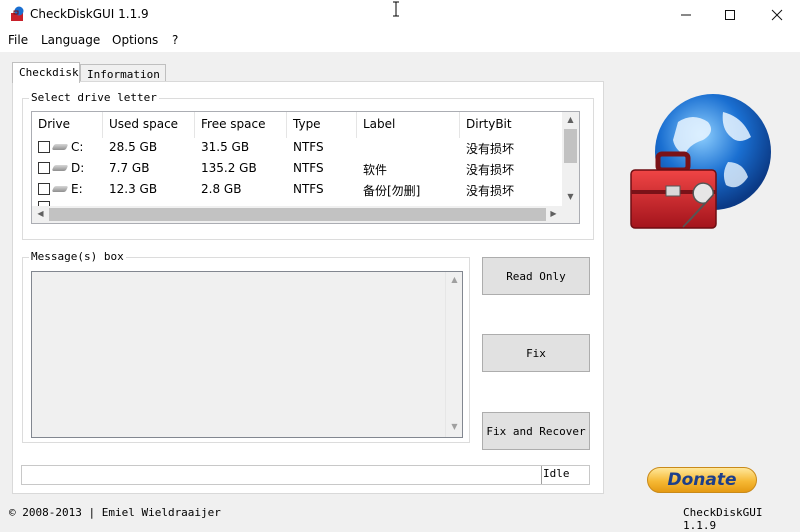 This screenshot has width=800, height=532. I want to click on fix-button: Fix, so click(536, 353).